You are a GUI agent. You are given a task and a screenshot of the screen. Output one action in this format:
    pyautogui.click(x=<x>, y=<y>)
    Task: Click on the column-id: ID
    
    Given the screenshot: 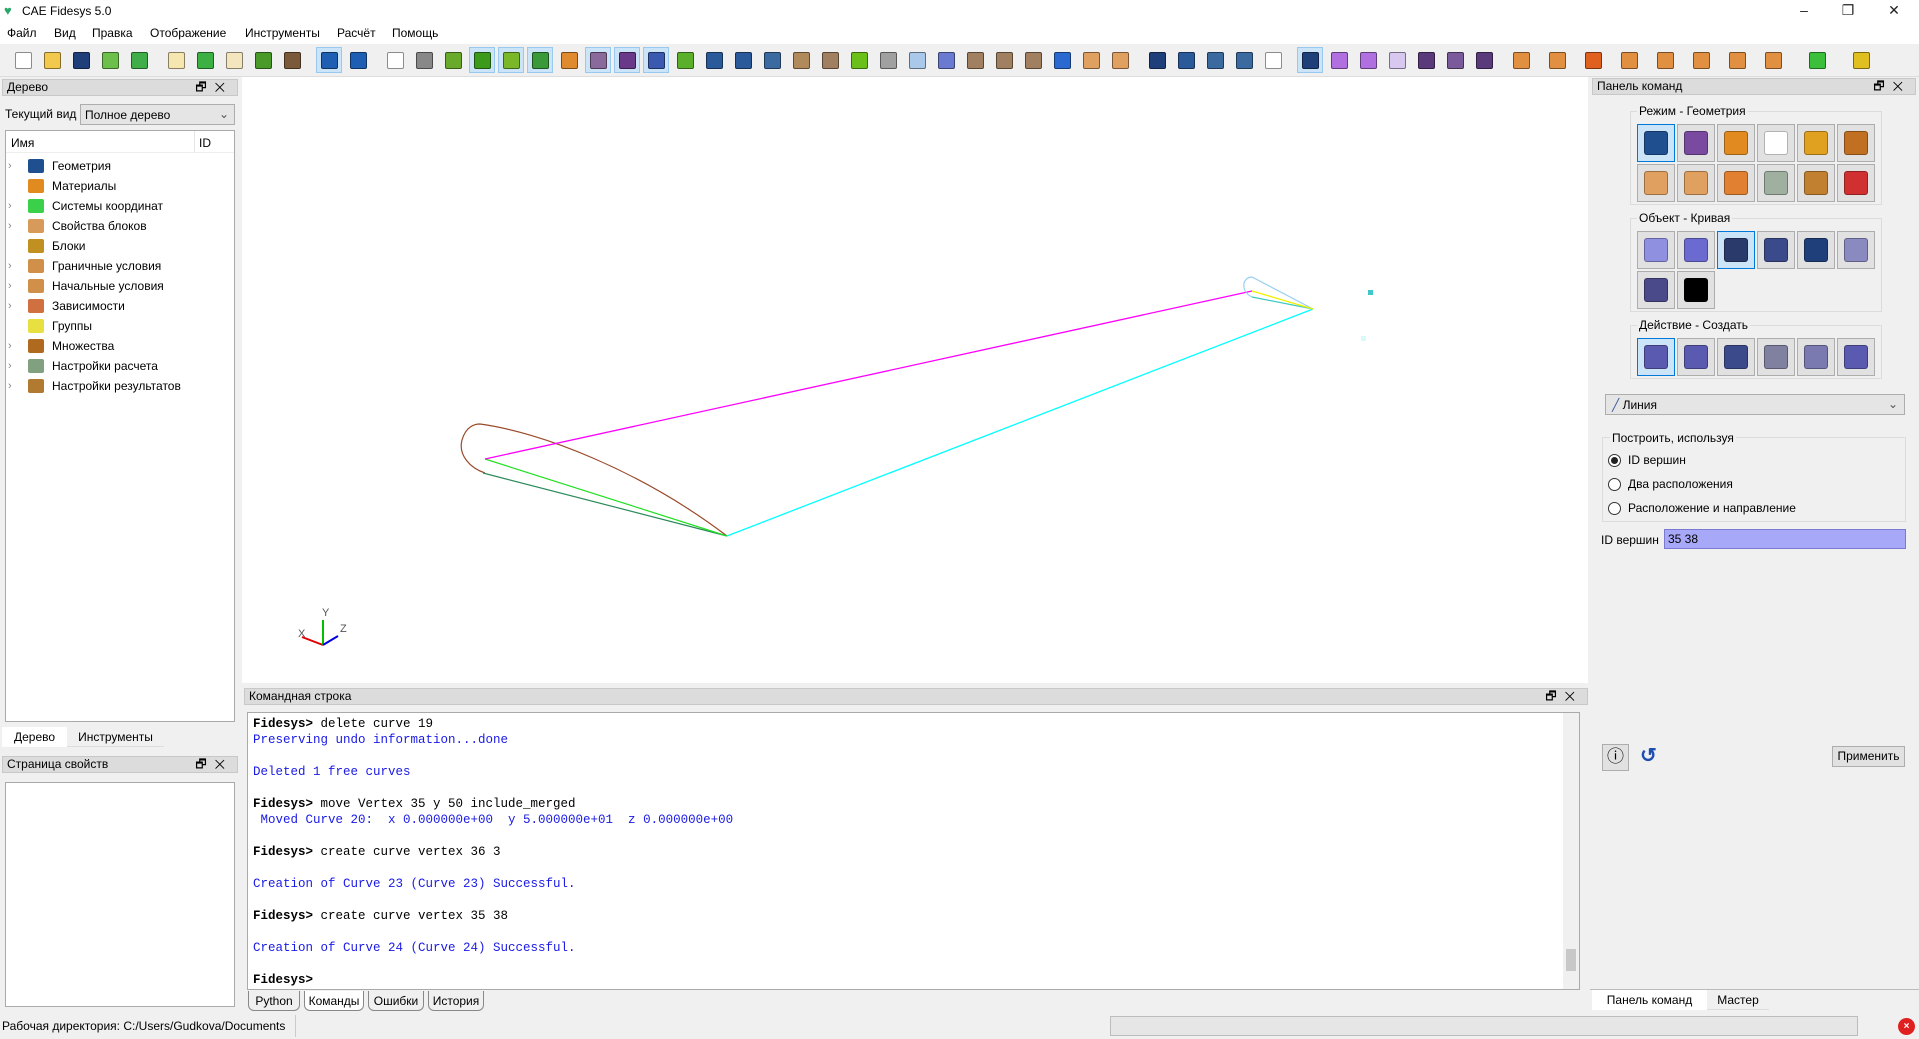 What is the action you would take?
    pyautogui.click(x=205, y=143)
    